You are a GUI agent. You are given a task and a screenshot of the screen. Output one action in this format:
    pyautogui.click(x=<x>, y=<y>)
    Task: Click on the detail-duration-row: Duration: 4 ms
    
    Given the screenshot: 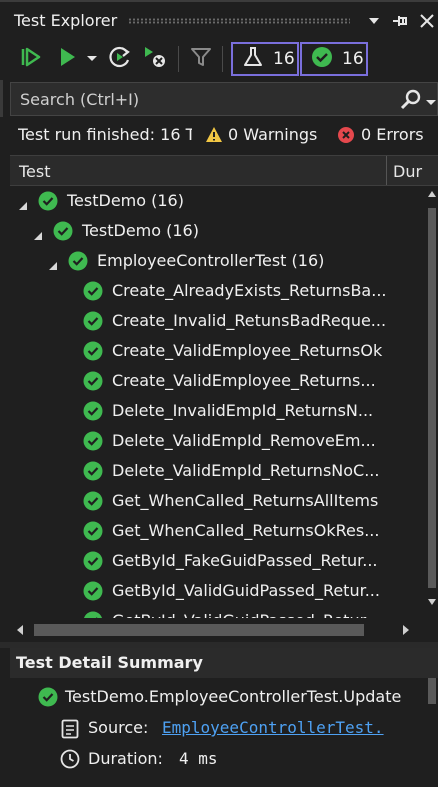 What is the action you would take?
    pyautogui.click(x=217, y=759)
    